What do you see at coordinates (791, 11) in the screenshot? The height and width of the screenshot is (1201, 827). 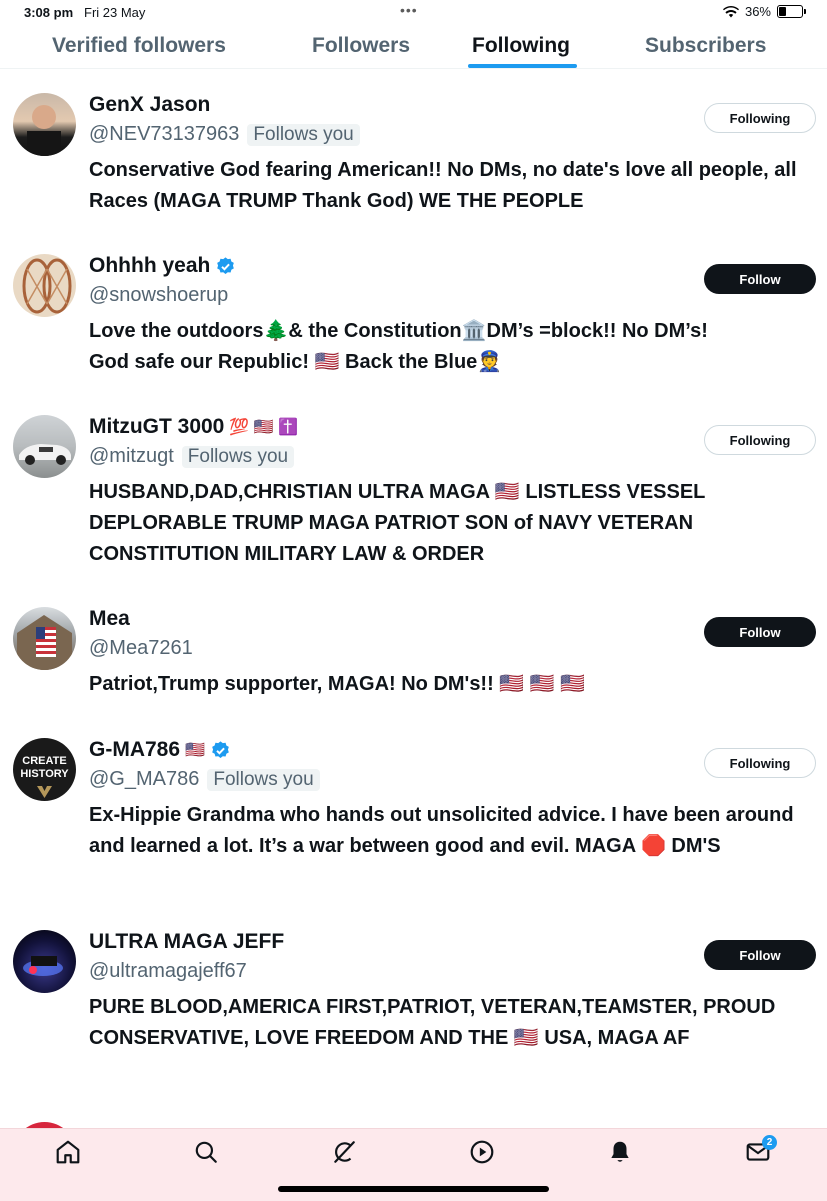 I see `battery-icon` at bounding box center [791, 11].